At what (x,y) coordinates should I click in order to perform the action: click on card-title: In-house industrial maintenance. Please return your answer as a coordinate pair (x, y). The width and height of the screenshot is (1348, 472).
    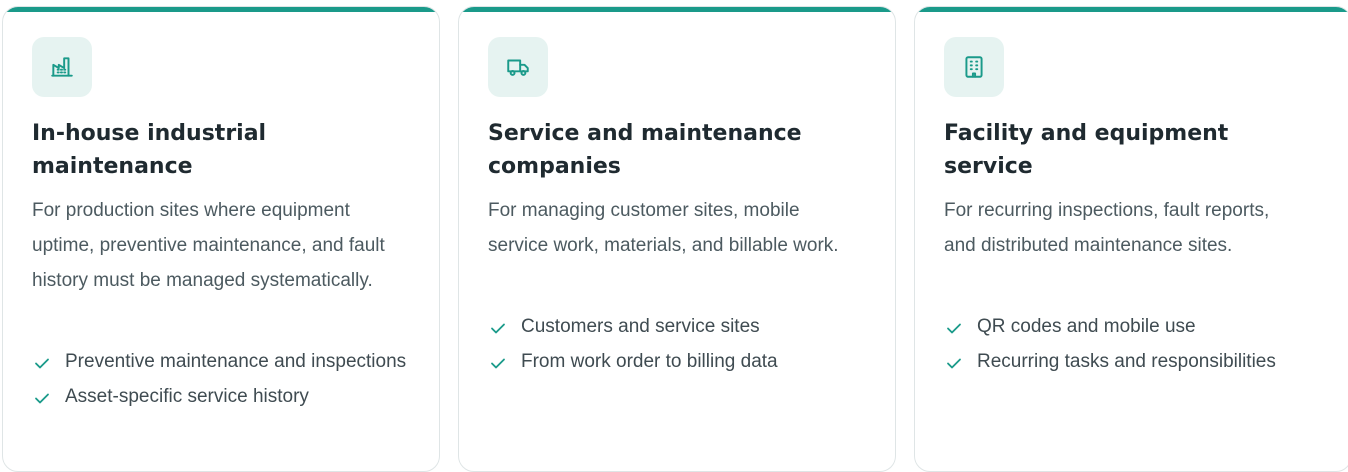
    Looking at the image, I should click on (149, 150).